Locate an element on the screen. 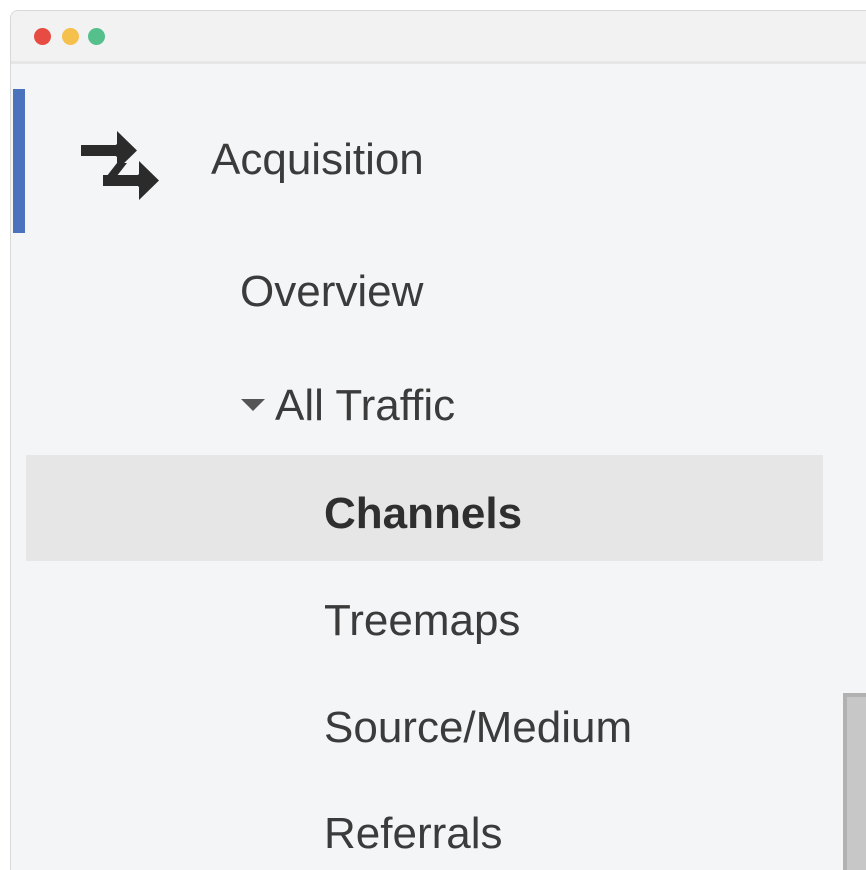 The width and height of the screenshot is (866, 870). nav-item-channels-label: Channels is located at coordinates (423, 513).